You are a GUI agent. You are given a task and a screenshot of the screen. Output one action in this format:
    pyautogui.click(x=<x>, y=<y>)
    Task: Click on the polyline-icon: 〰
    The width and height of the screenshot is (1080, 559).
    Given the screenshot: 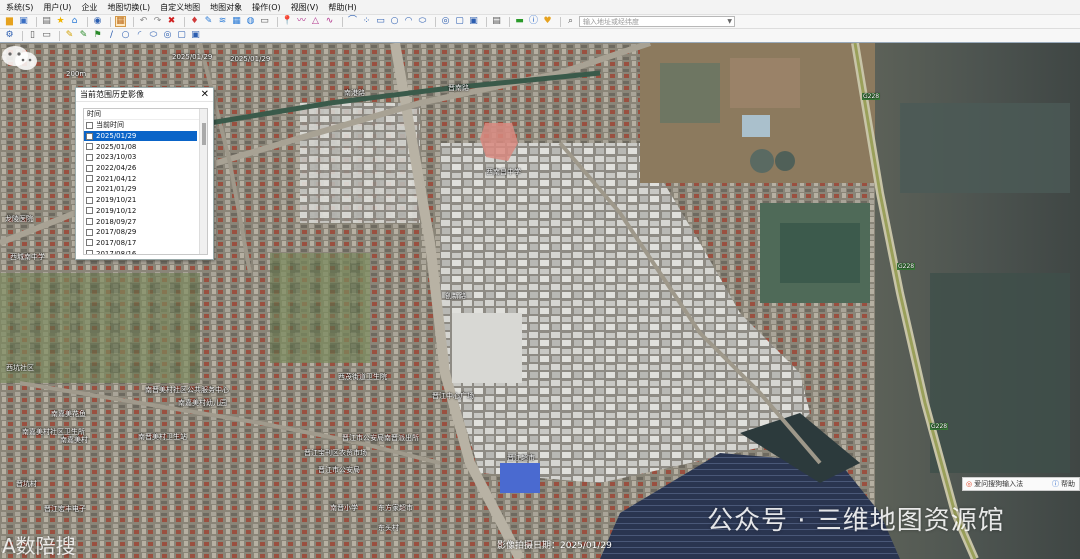 What is the action you would take?
    pyautogui.click(x=301, y=21)
    